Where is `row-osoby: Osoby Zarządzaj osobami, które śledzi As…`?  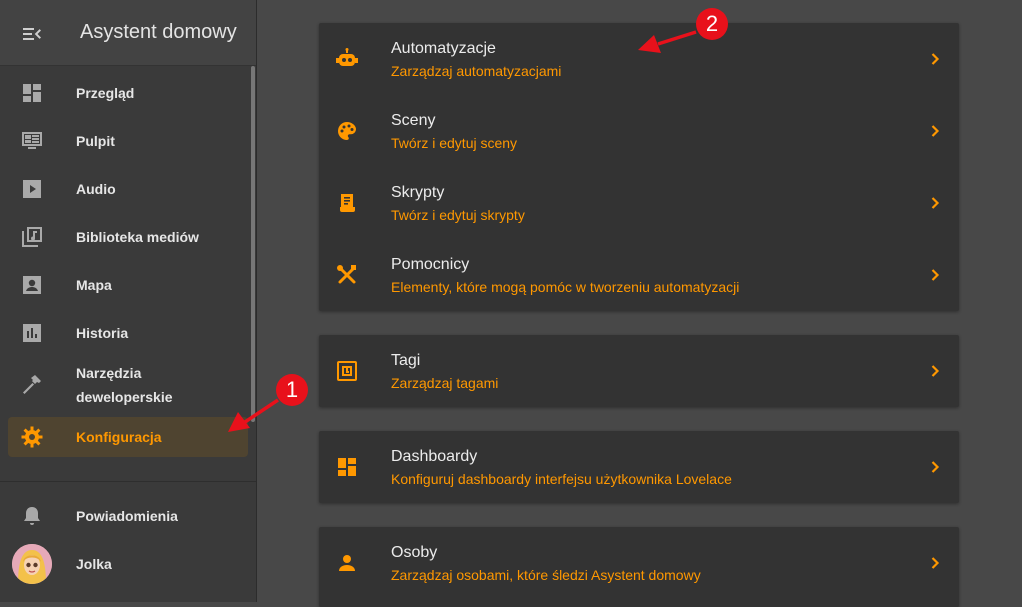 row-osoby: Osoby Zarządzaj osobami, które śledzi As… is located at coordinates (639, 563).